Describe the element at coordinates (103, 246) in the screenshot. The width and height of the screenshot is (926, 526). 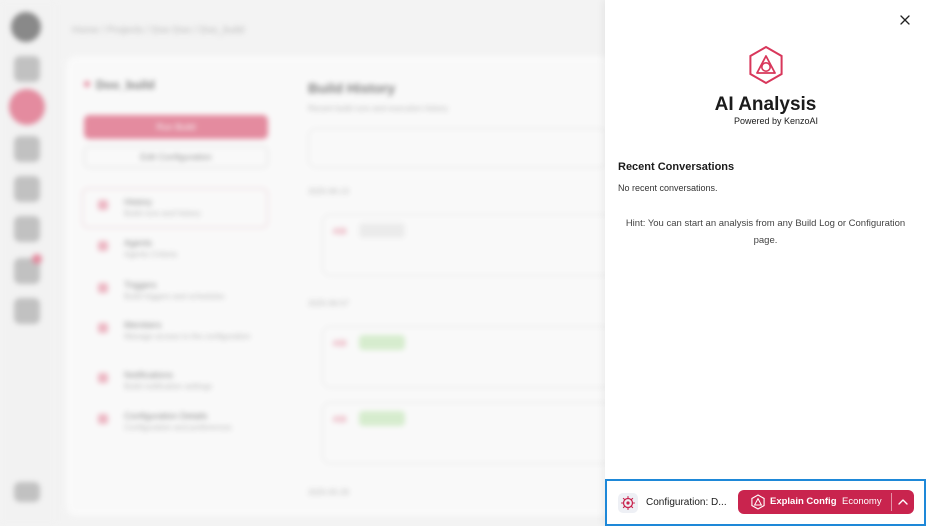
I see `agents-icon` at that location.